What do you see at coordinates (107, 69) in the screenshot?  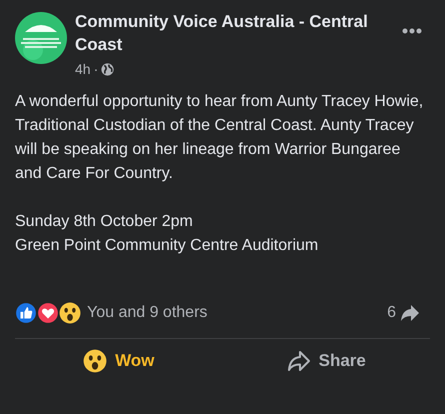 I see `globe-icon` at bounding box center [107, 69].